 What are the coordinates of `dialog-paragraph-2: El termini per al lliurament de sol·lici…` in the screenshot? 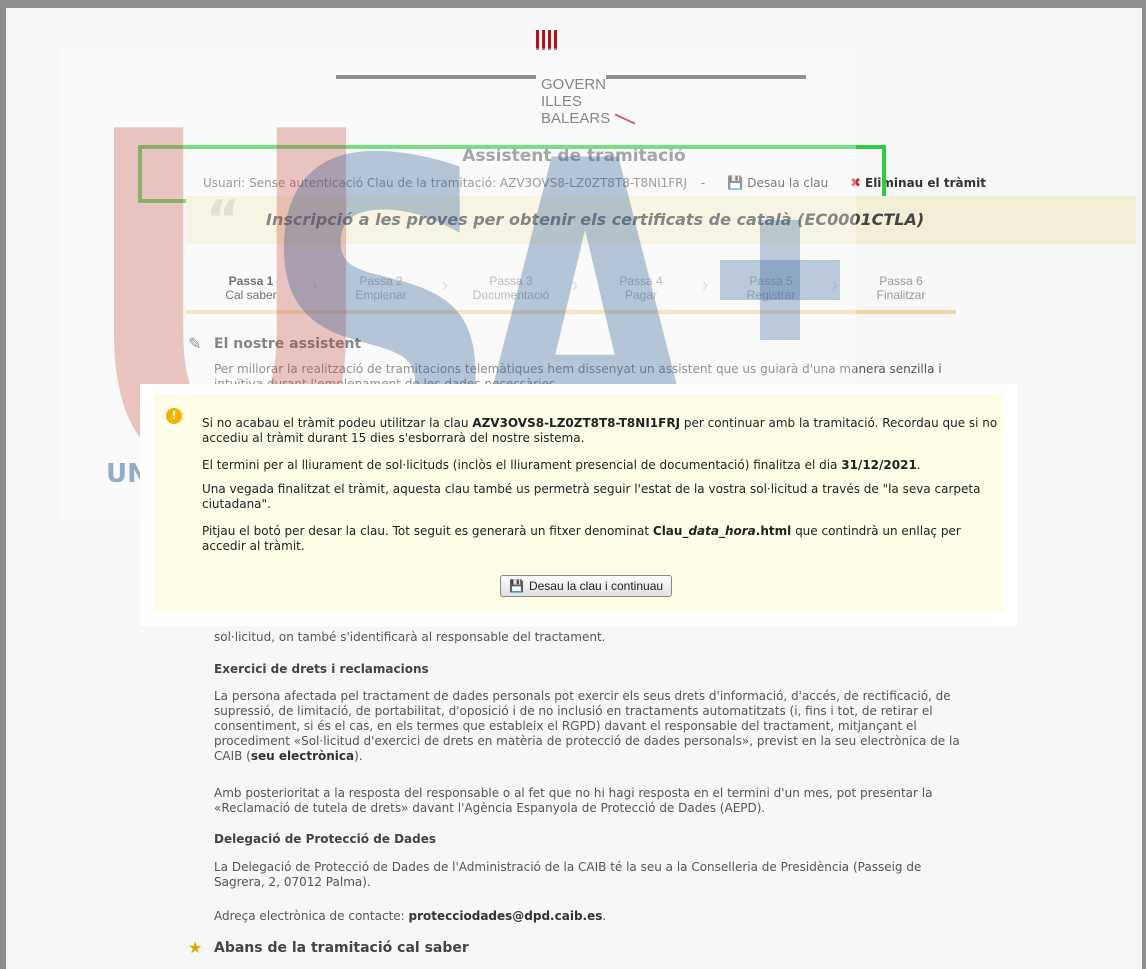 It's located at (561, 465).